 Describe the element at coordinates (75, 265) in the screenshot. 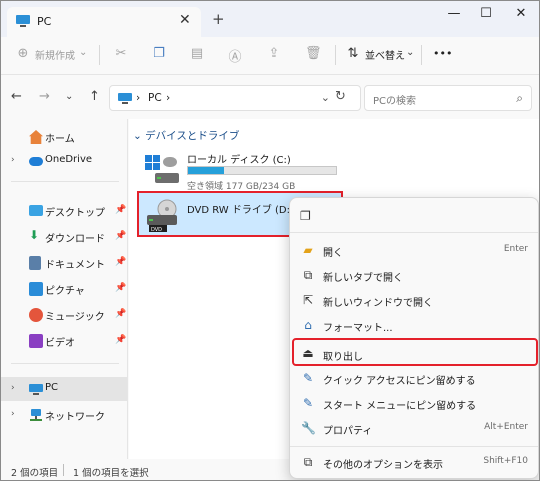

I see `sidebar-item-label: ドキュメント` at that location.